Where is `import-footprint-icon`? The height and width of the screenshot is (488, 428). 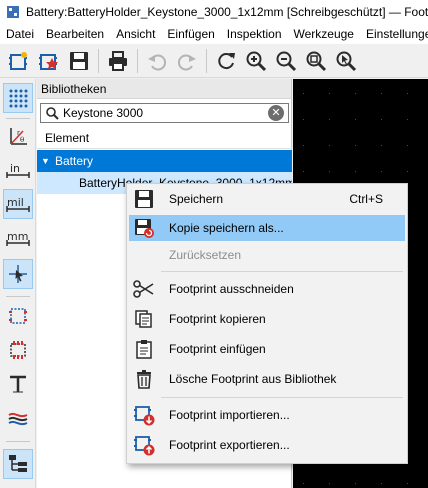 import-footprint-icon is located at coordinates (144, 415).